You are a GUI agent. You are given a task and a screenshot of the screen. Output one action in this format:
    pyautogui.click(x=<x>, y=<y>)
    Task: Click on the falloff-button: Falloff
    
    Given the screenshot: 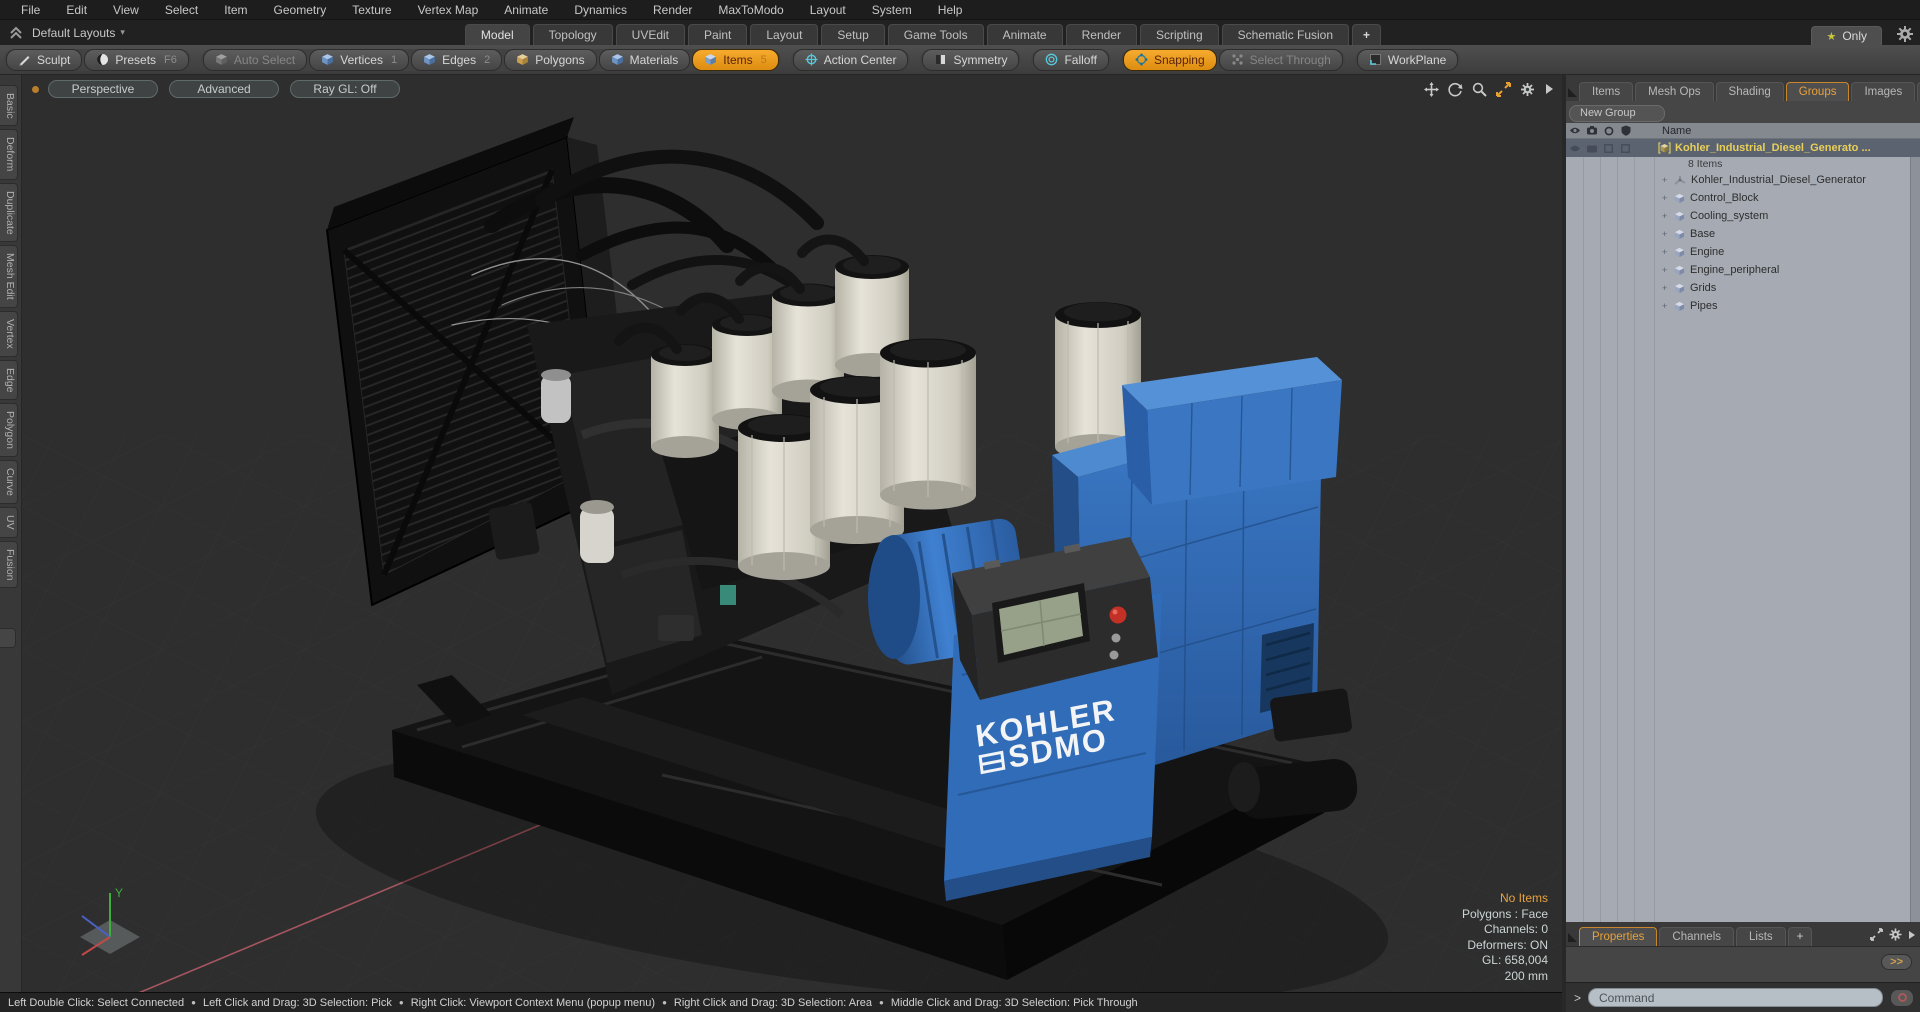 What is the action you would take?
    pyautogui.click(x=1071, y=59)
    